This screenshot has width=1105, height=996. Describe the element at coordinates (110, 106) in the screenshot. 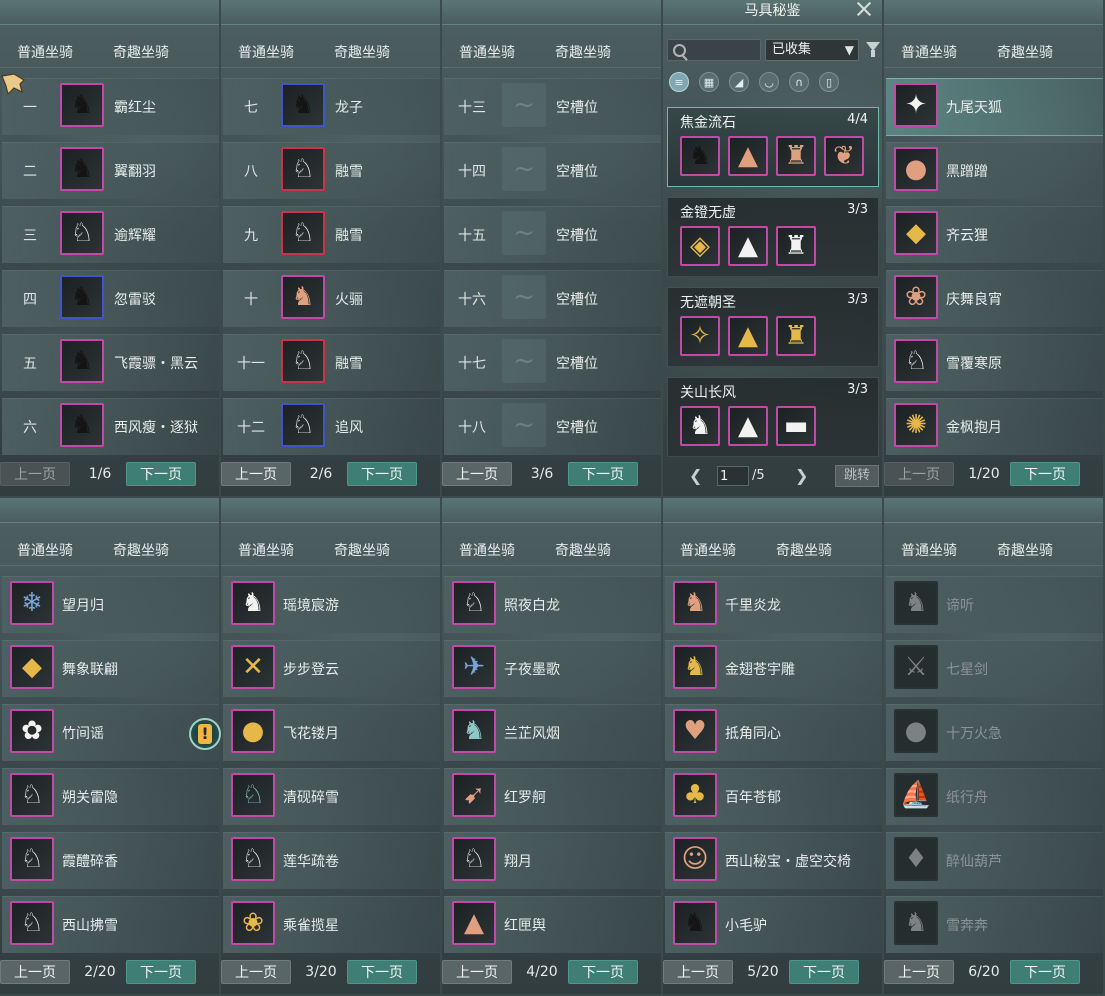

I see `mount-list-item: 一 ♞ 霸红尘` at that location.